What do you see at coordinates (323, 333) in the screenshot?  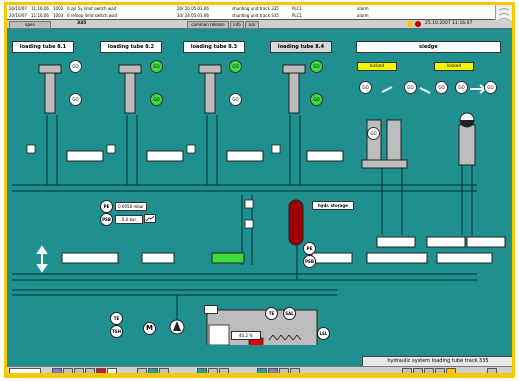 I see `tank-level-lsl: LSL` at bounding box center [323, 333].